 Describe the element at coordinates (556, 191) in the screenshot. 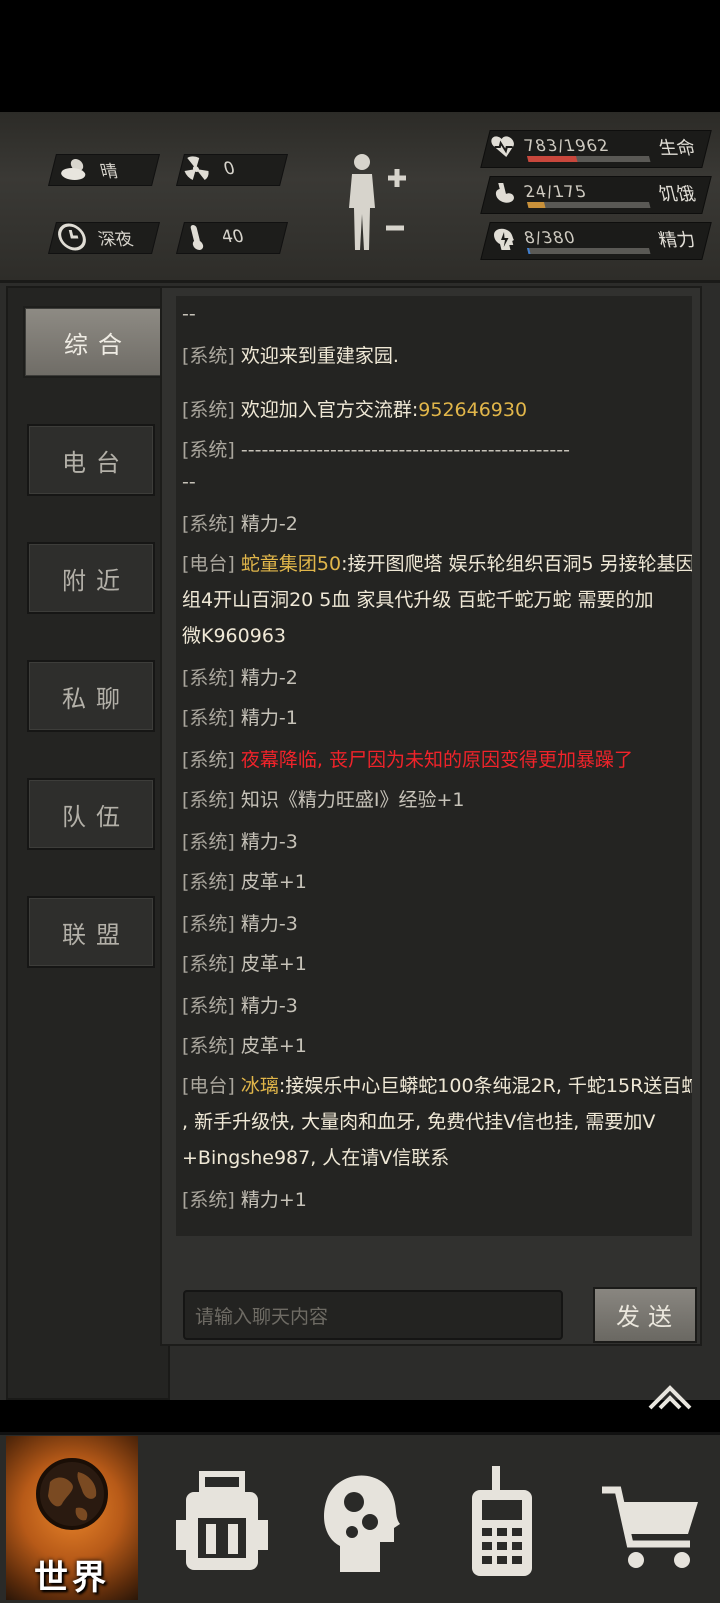

I see `hunger-value: 24/175` at that location.